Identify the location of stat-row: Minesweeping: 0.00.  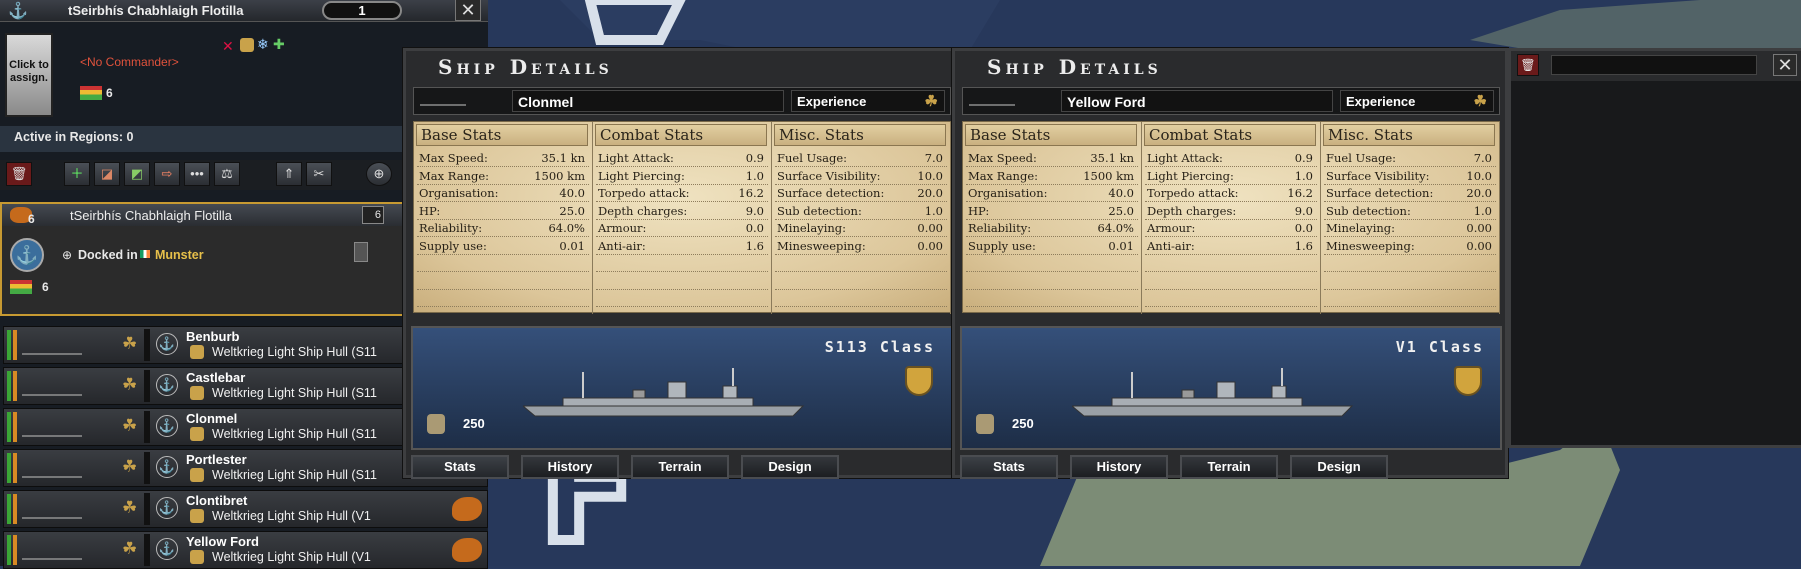
(861, 246).